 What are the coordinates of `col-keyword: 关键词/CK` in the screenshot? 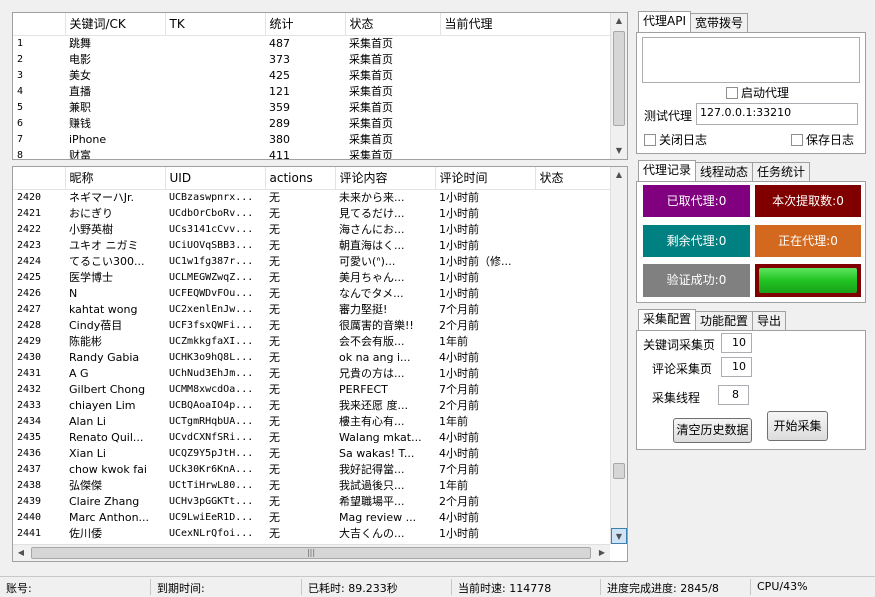 It's located at (115, 24).